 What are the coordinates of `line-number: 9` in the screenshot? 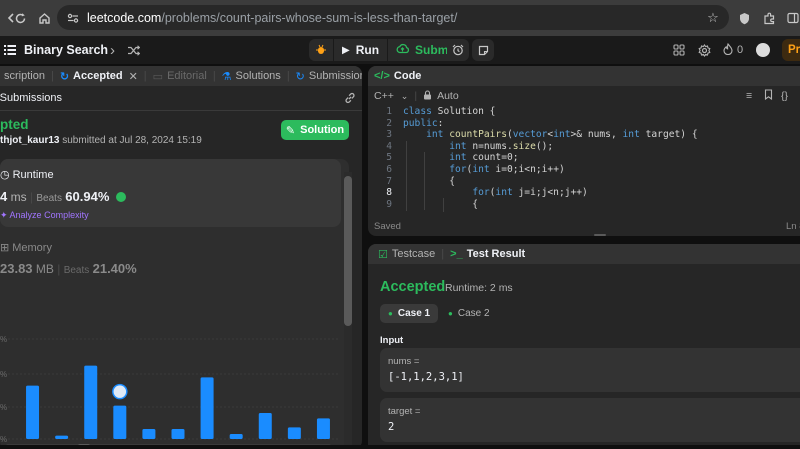 It's located at (389, 204).